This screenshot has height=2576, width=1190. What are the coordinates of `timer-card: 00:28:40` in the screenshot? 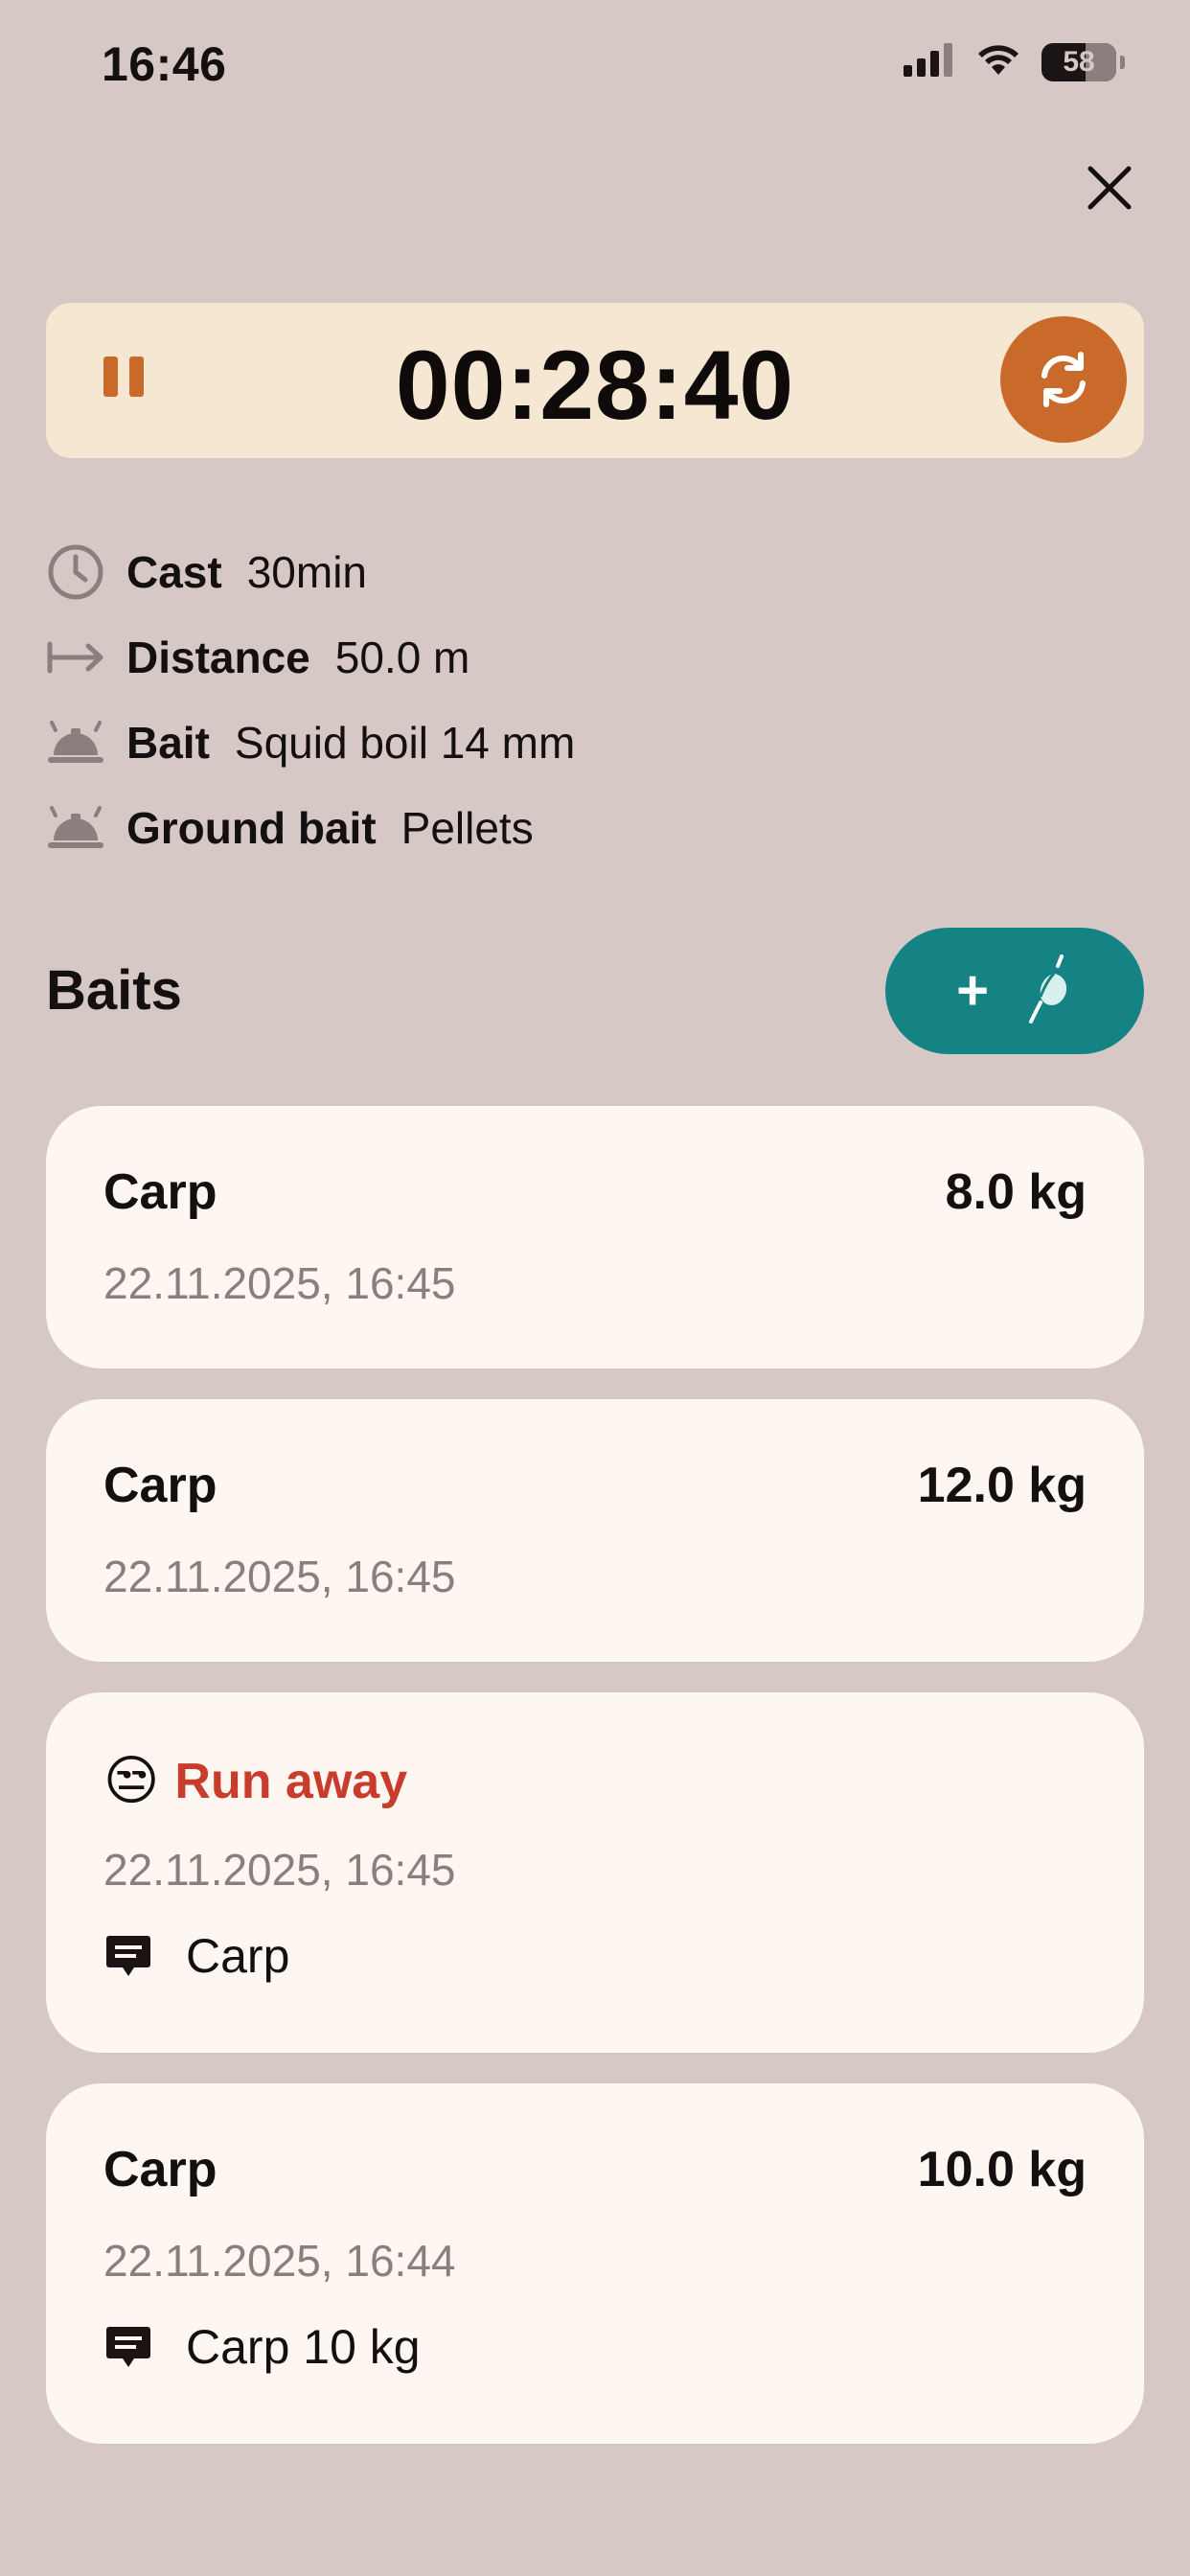 It's located at (595, 380).